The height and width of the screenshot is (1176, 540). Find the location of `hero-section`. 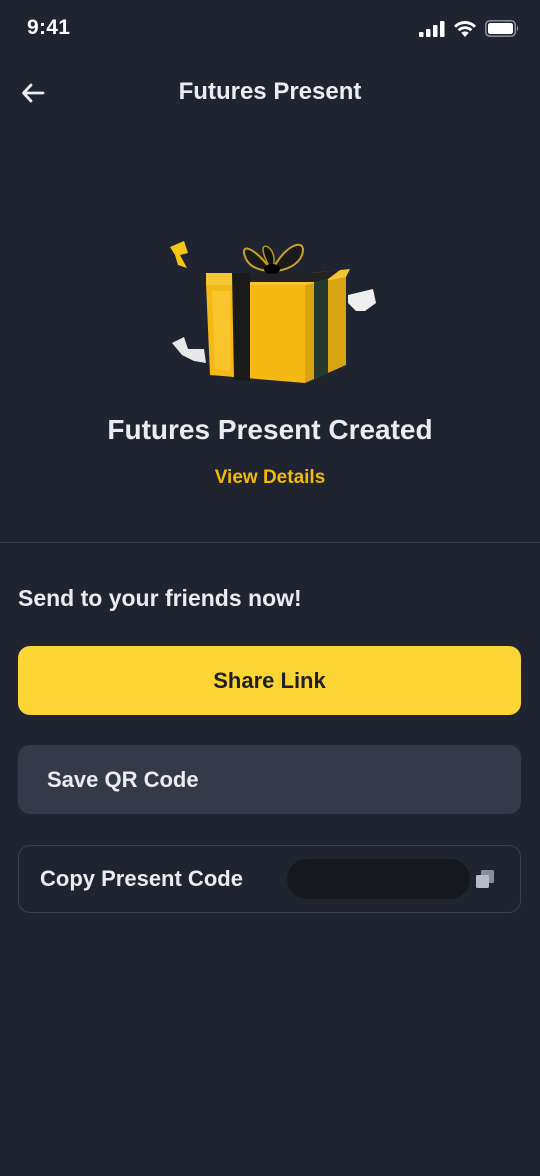

hero-section is located at coordinates (270, 310).